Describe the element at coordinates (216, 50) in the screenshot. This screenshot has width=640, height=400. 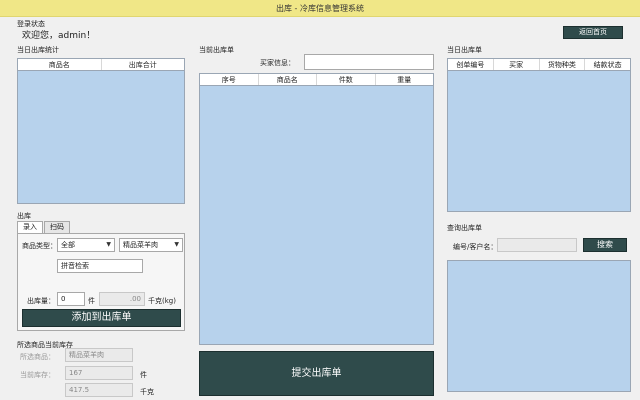
I see `current-order-title: 当前出库单` at that location.